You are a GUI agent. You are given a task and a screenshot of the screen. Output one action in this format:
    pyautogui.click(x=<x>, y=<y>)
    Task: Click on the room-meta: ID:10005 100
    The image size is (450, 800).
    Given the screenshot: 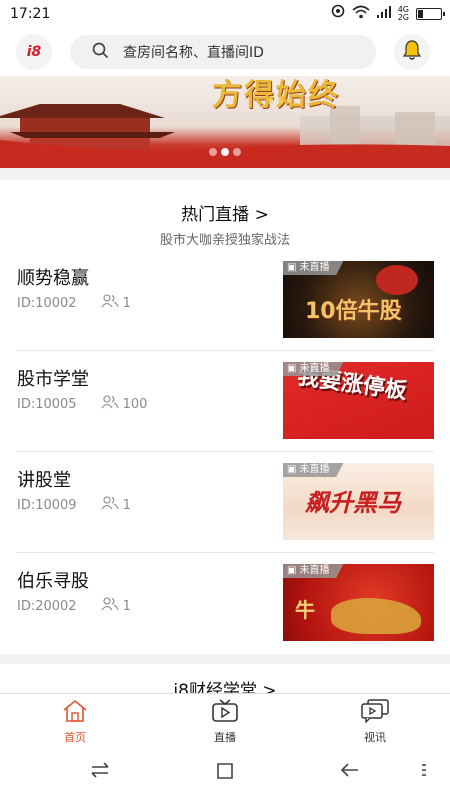 What is the action you would take?
    pyautogui.click(x=82, y=404)
    